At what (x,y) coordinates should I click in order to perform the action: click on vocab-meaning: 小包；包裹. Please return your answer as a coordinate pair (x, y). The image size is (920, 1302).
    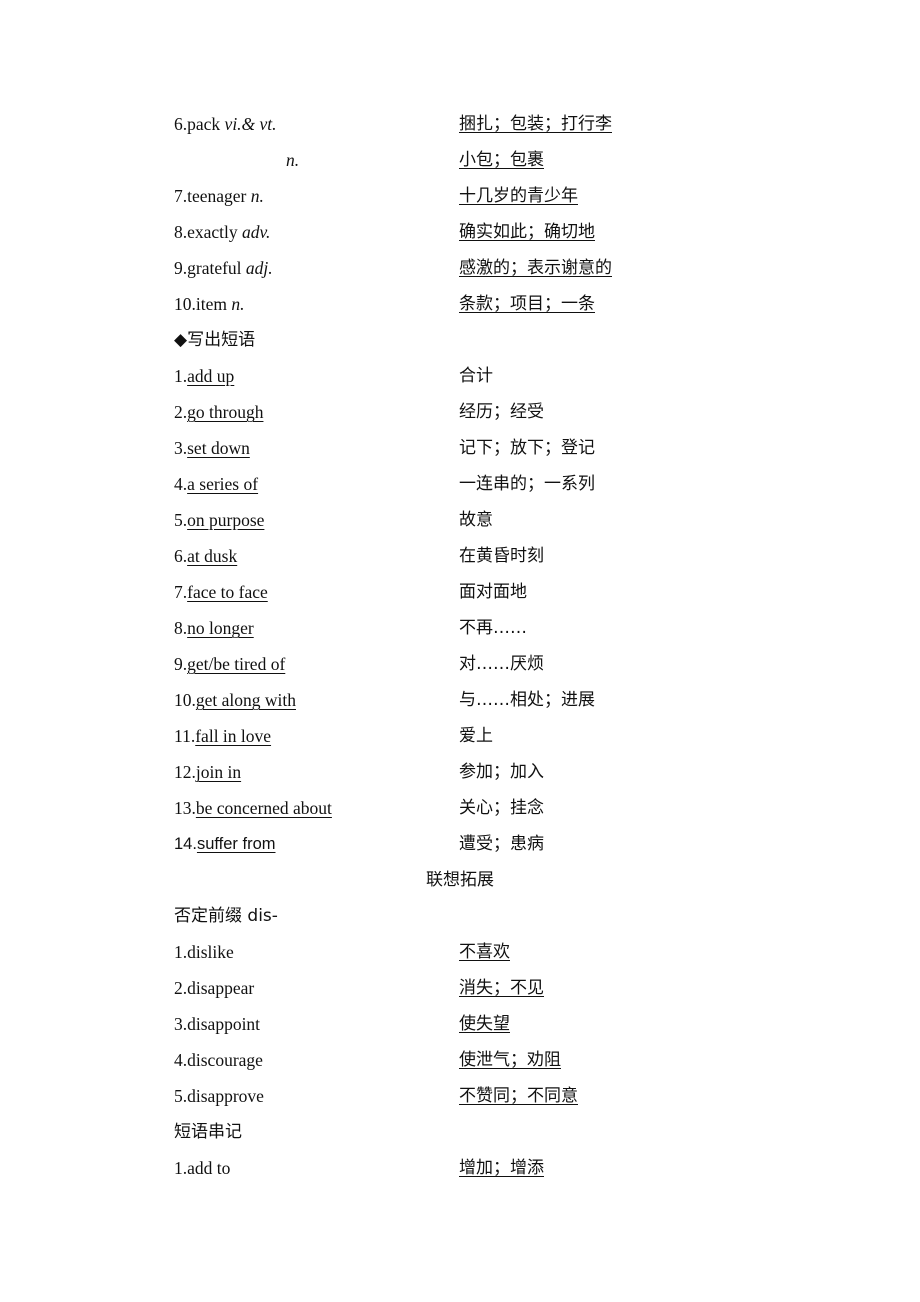
    Looking at the image, I should click on (501, 160).